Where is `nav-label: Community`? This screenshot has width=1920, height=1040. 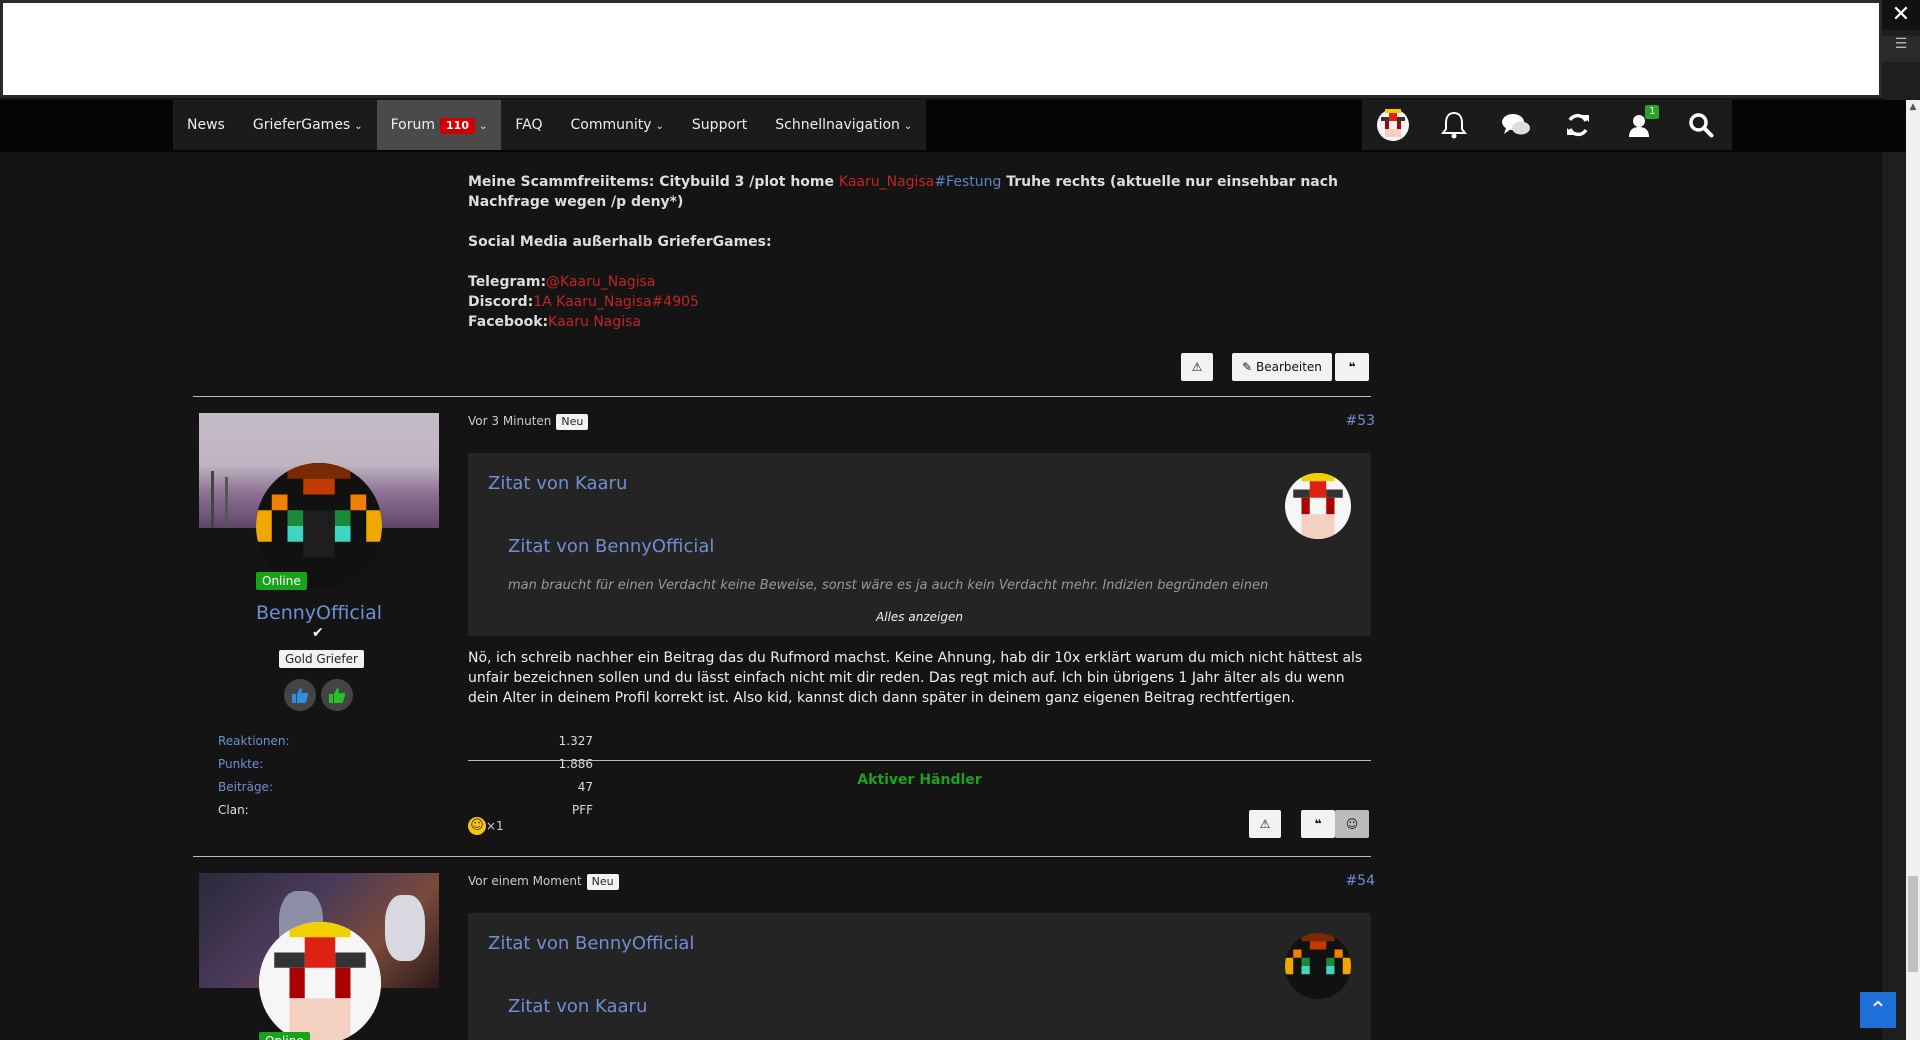 nav-label: Community is located at coordinates (611, 125).